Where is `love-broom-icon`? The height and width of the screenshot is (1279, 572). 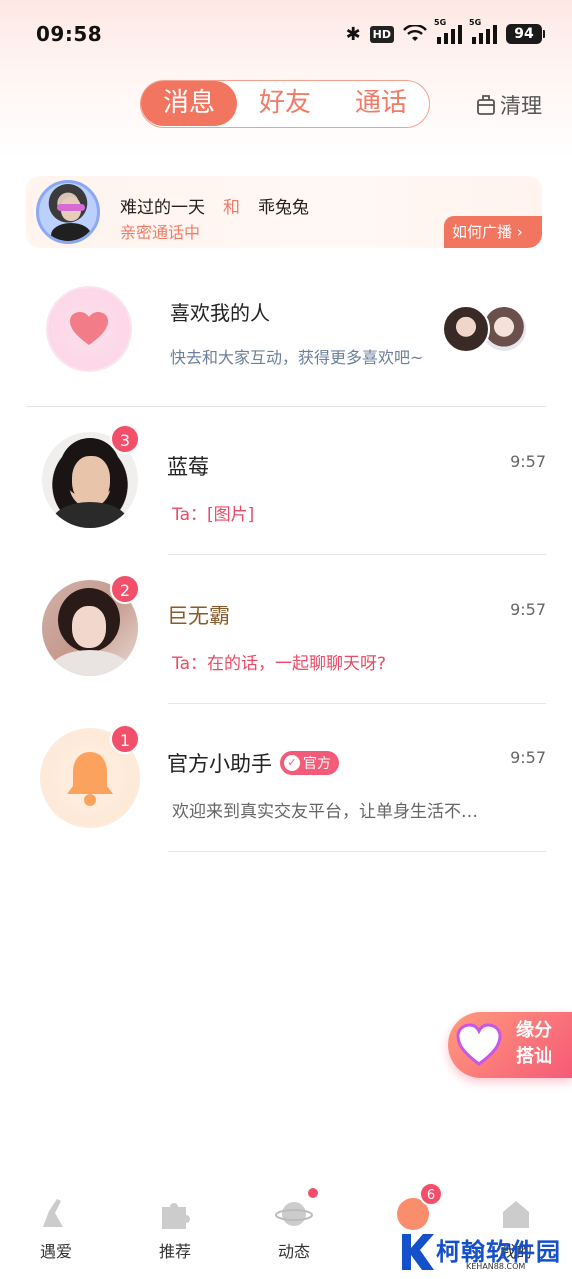
love-broom-icon is located at coordinates (56, 1214).